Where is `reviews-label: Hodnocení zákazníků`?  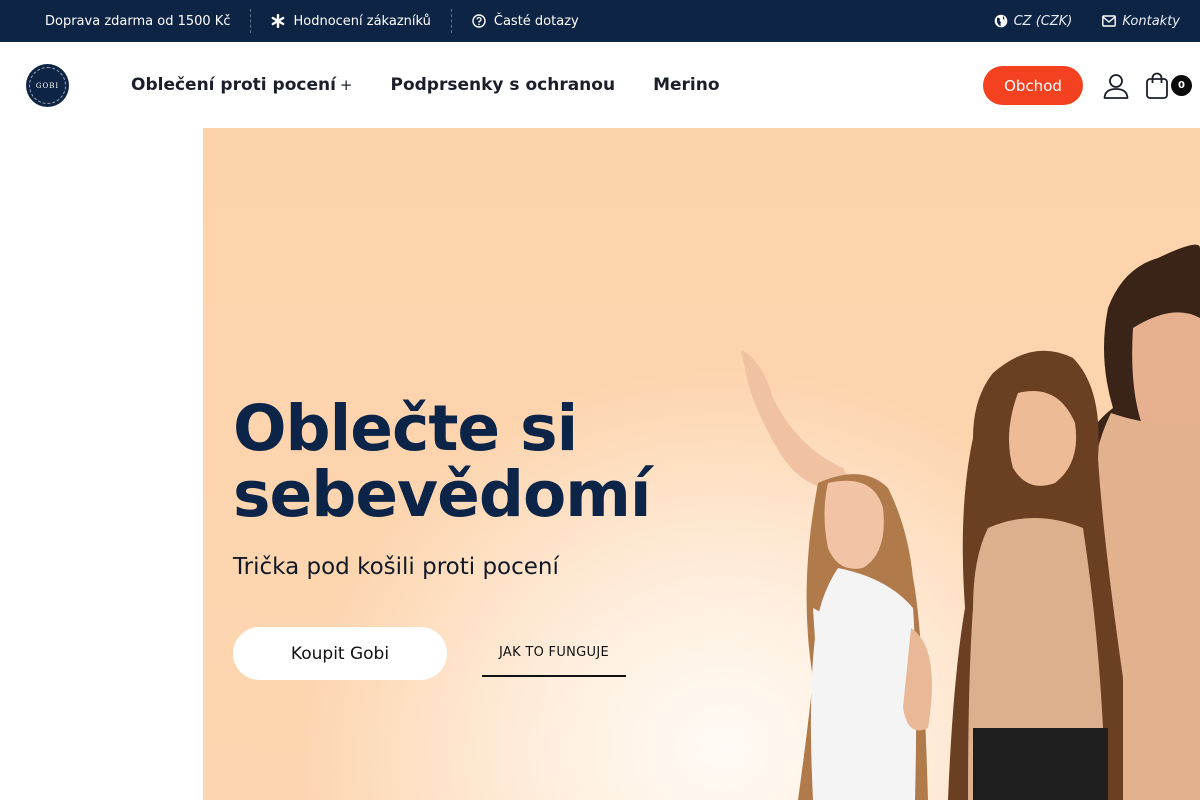 reviews-label: Hodnocení zákazníků is located at coordinates (362, 21).